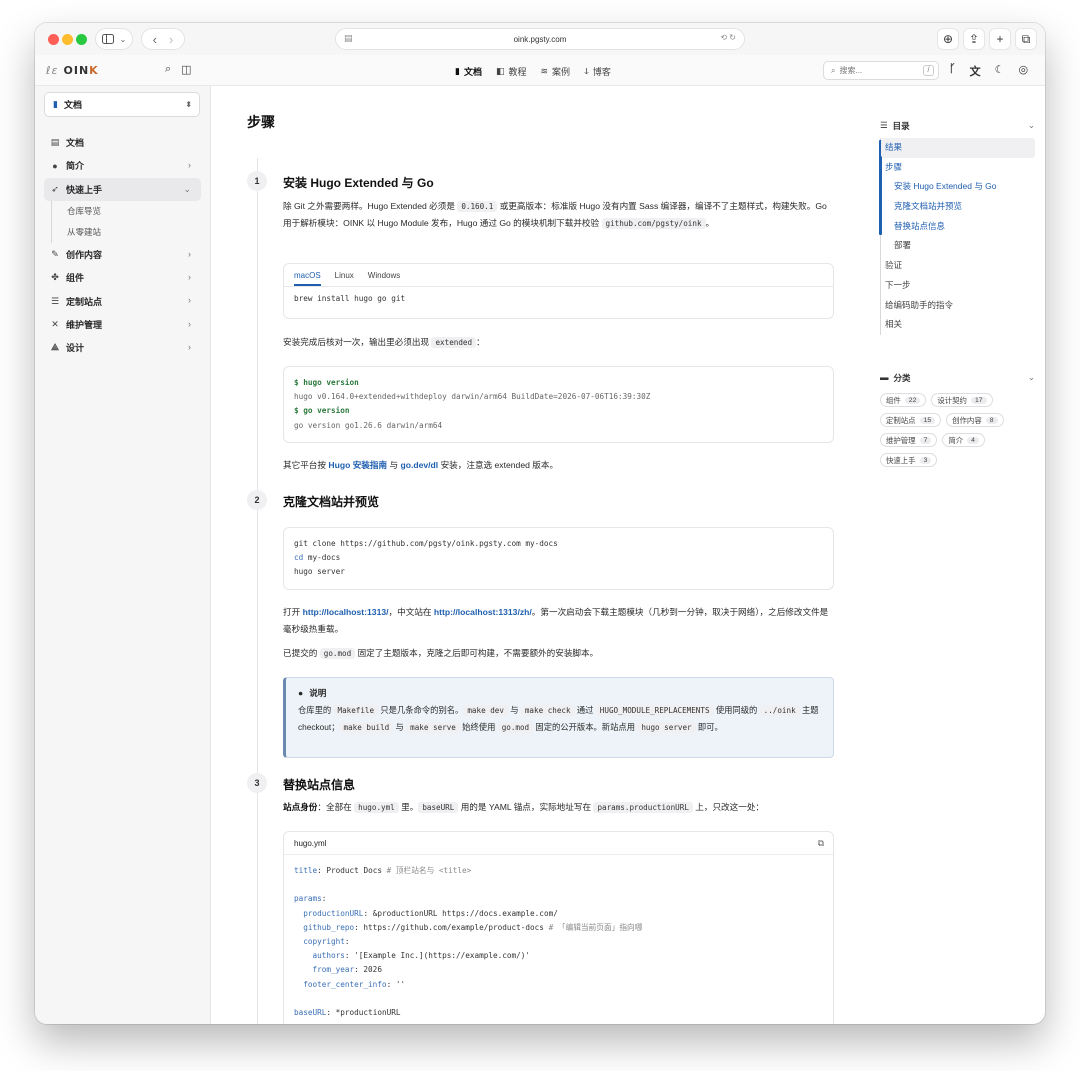 Image resolution: width=1080 pixels, height=1071 pixels. I want to click on category-tag: 快速上手 3, so click(909, 460).